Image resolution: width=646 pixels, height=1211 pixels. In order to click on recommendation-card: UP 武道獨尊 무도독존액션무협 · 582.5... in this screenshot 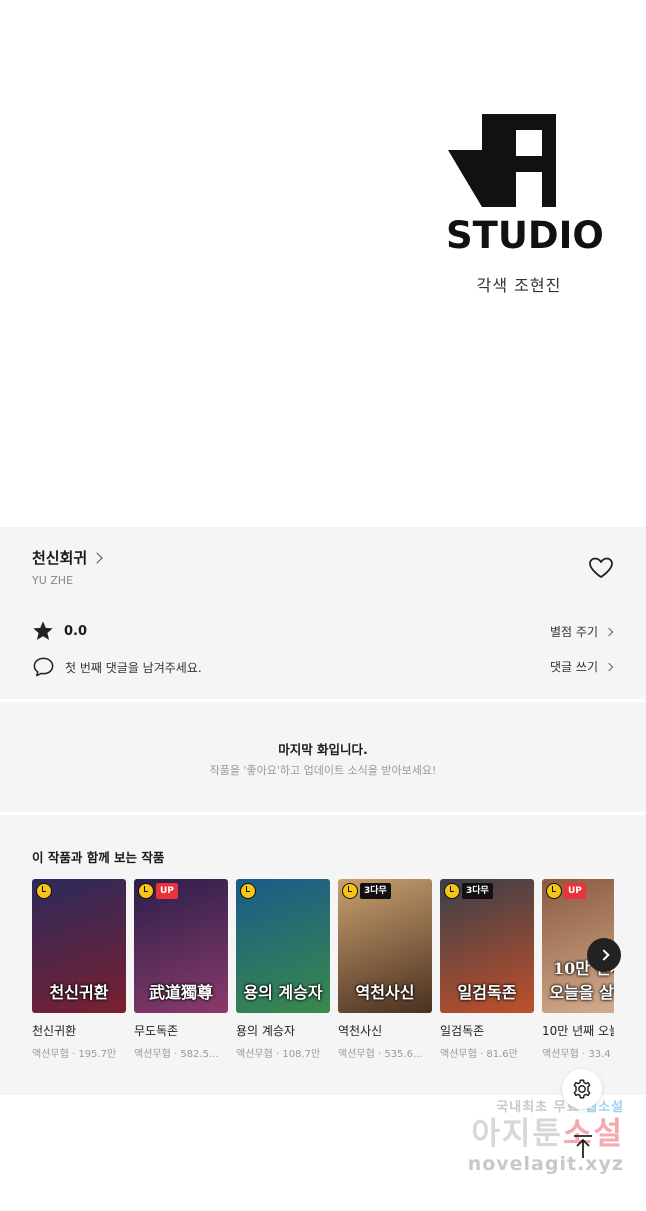, I will do `click(181, 969)`.